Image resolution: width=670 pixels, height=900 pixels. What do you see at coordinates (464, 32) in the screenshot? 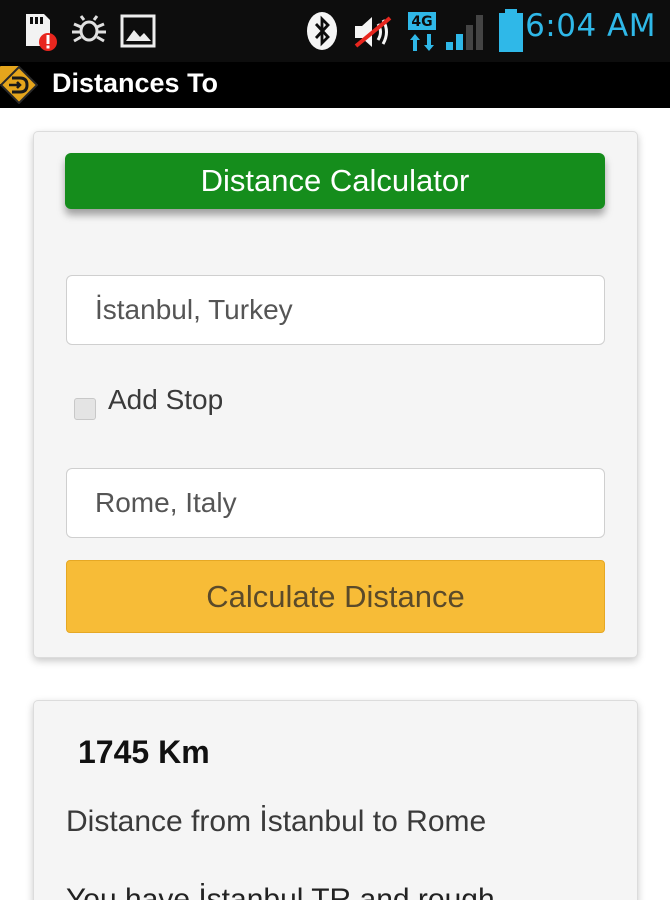
I see `signal-icon` at bounding box center [464, 32].